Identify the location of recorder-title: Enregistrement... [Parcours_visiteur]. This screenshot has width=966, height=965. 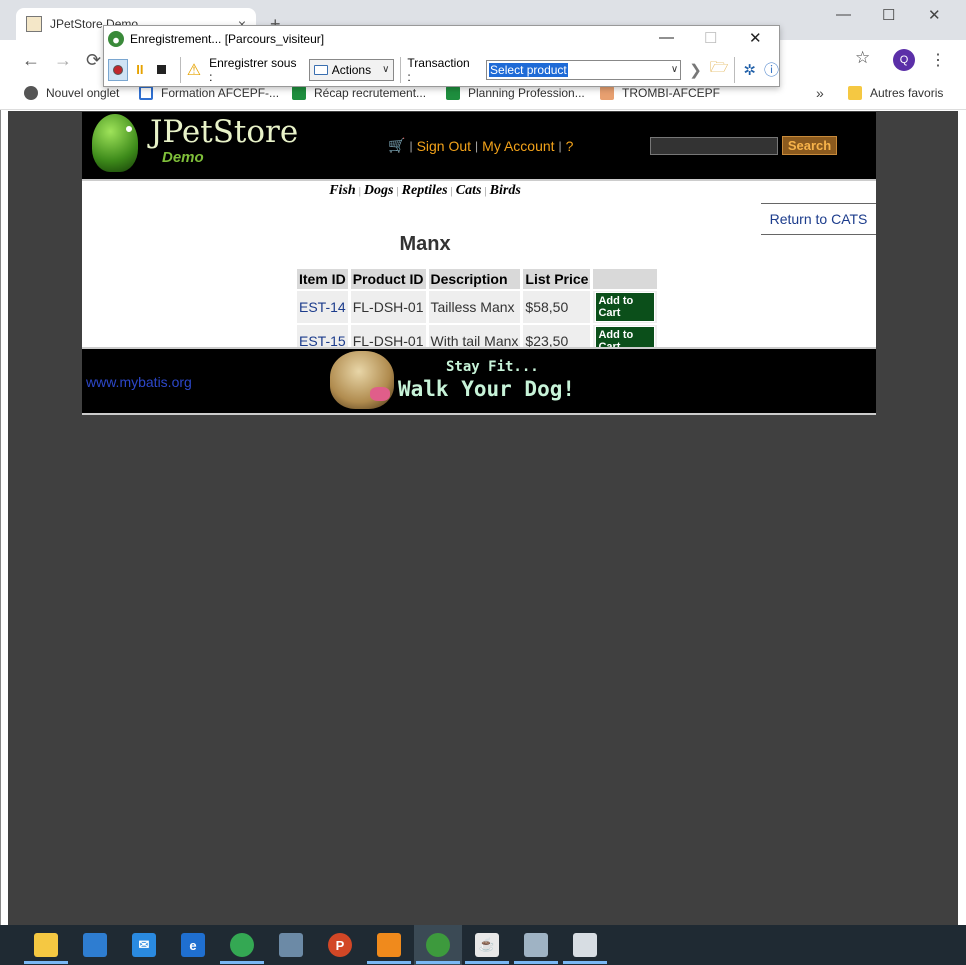
(227, 38).